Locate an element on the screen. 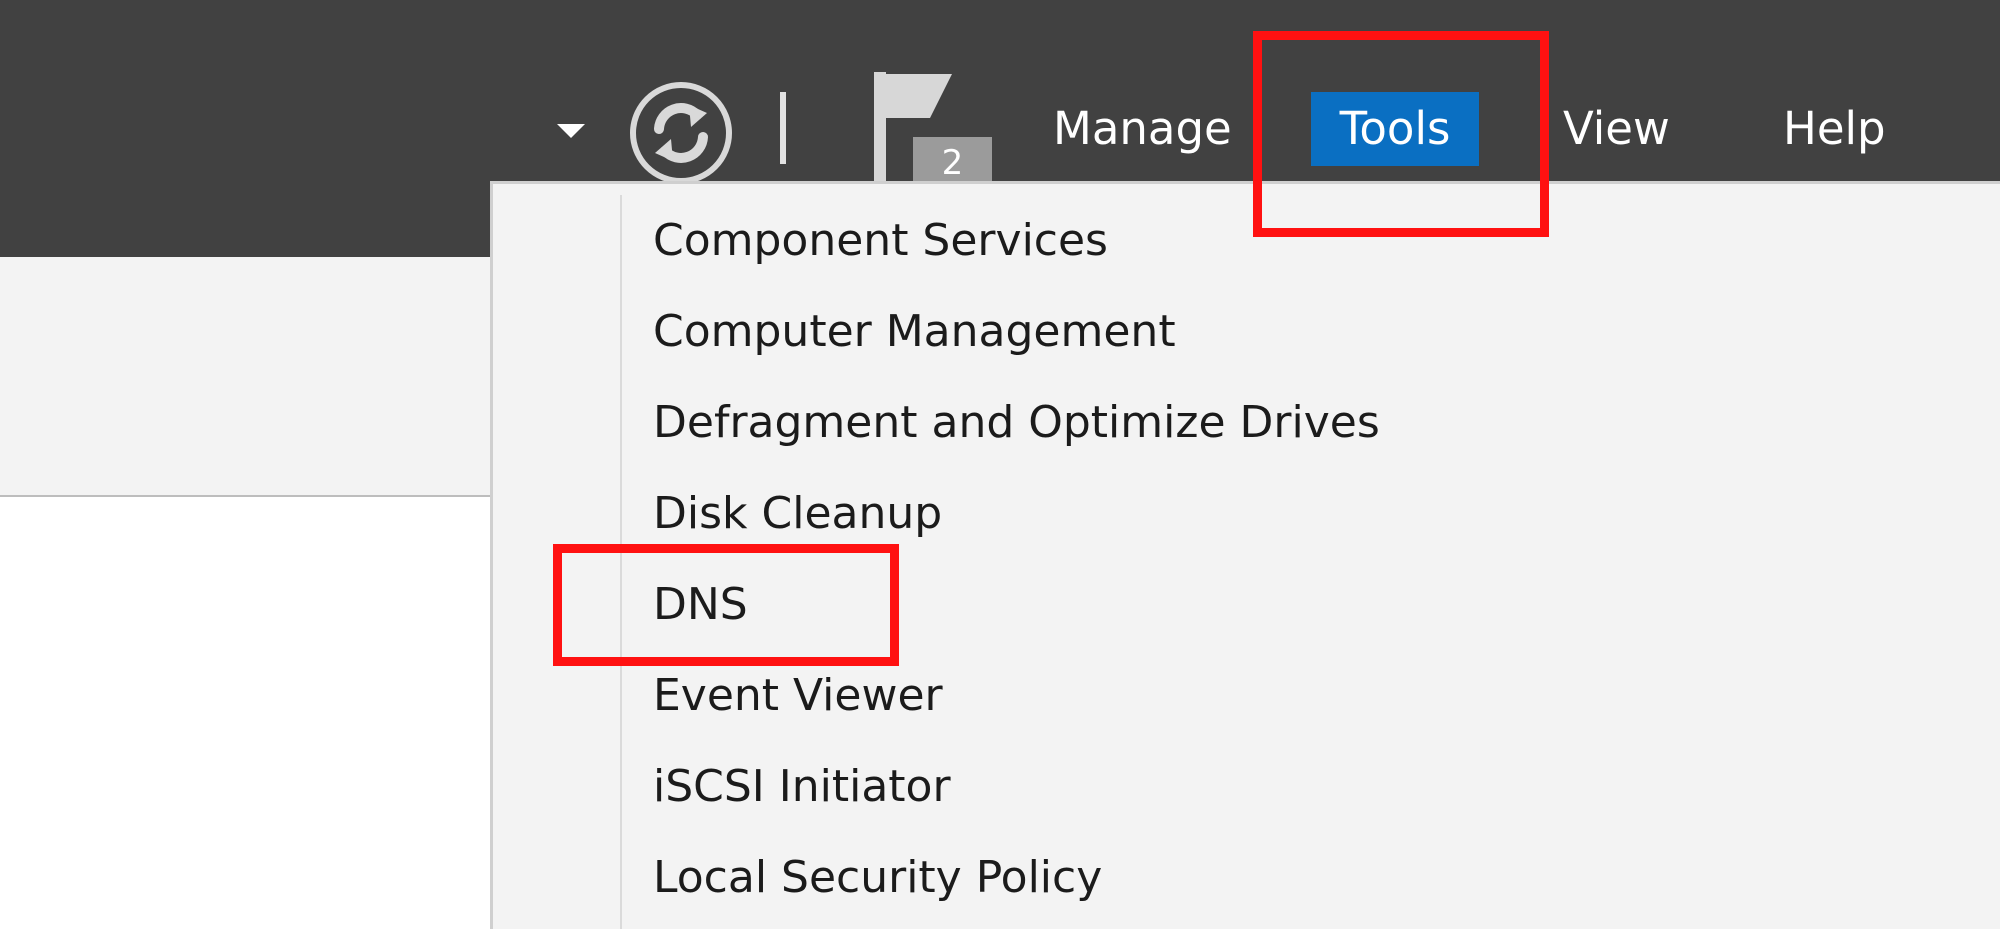 The height and width of the screenshot is (929, 2000). dns-highlight-box is located at coordinates (726, 605).